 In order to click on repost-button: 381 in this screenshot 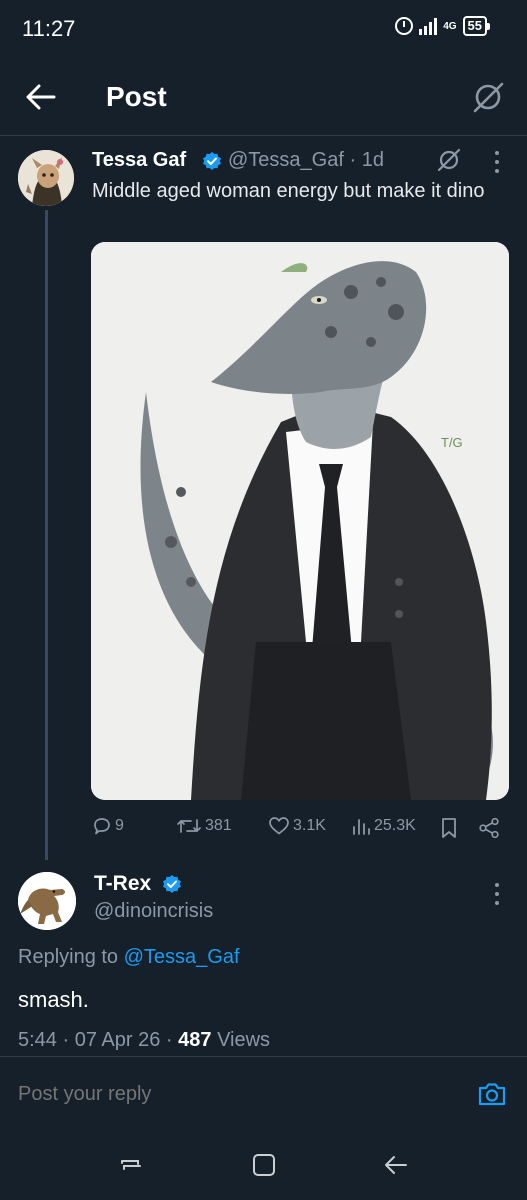, I will do `click(204, 826)`.